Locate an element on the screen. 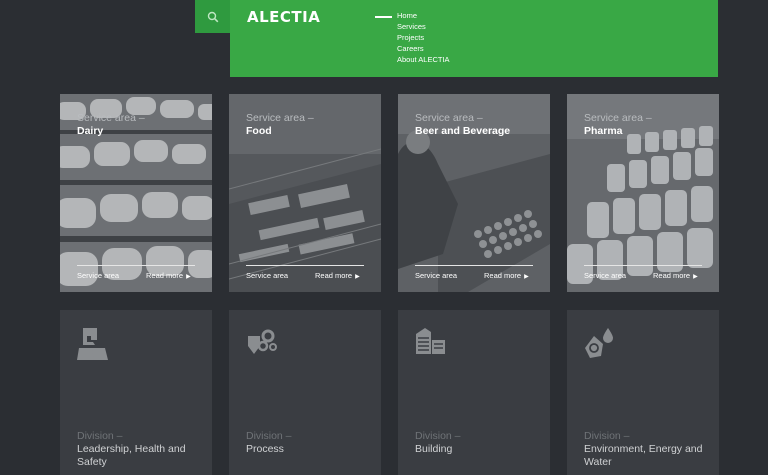  division-title: Process is located at coordinates (265, 449).